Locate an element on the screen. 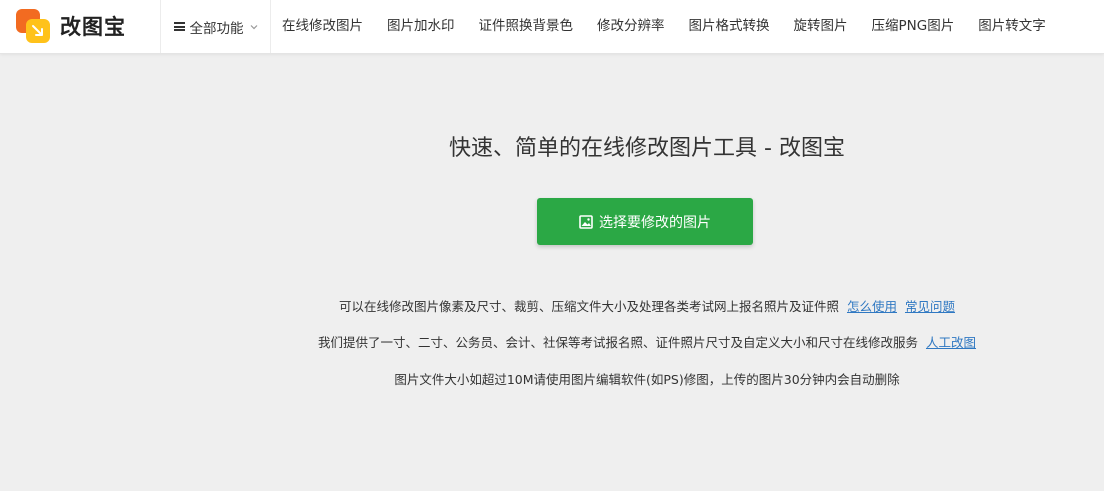  nav-compress-png: 压缩PNG图片 is located at coordinates (913, 26).